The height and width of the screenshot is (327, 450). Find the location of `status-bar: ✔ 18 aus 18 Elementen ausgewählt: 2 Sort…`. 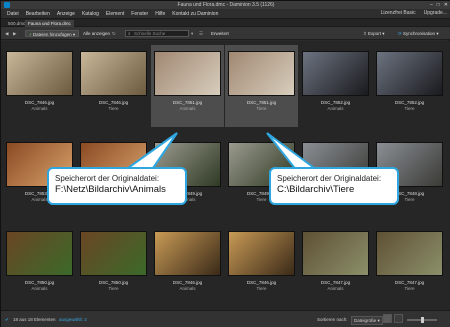

status-bar: ✔ 18 aus 18 Elementen ausgewählt: 2 Sort… is located at coordinates (225, 318).